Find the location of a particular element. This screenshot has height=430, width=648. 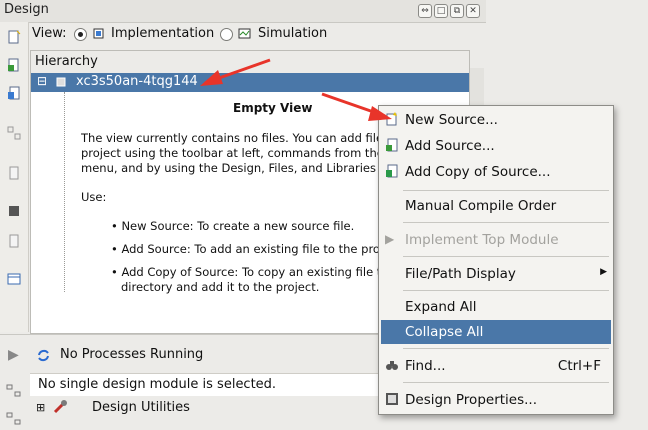

hierarchy-tool-icon is located at coordinates (14, 391).